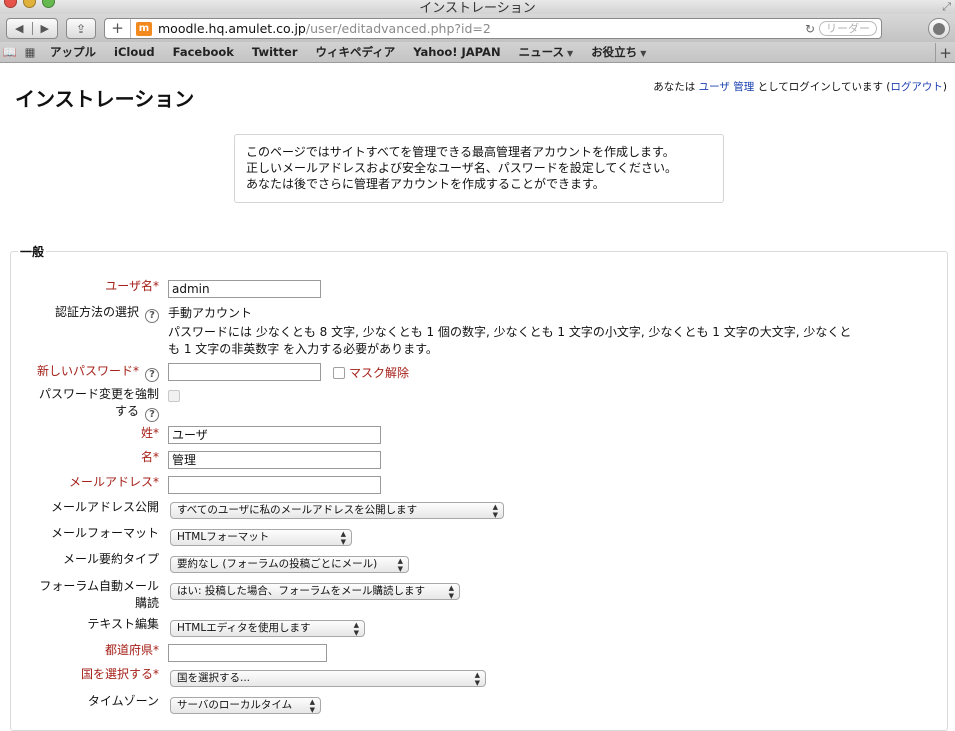 Image resolution: width=955 pixels, height=731 pixels. What do you see at coordinates (371, 372) in the screenshot?
I see `unmask-password-toggle: マスク解除` at bounding box center [371, 372].